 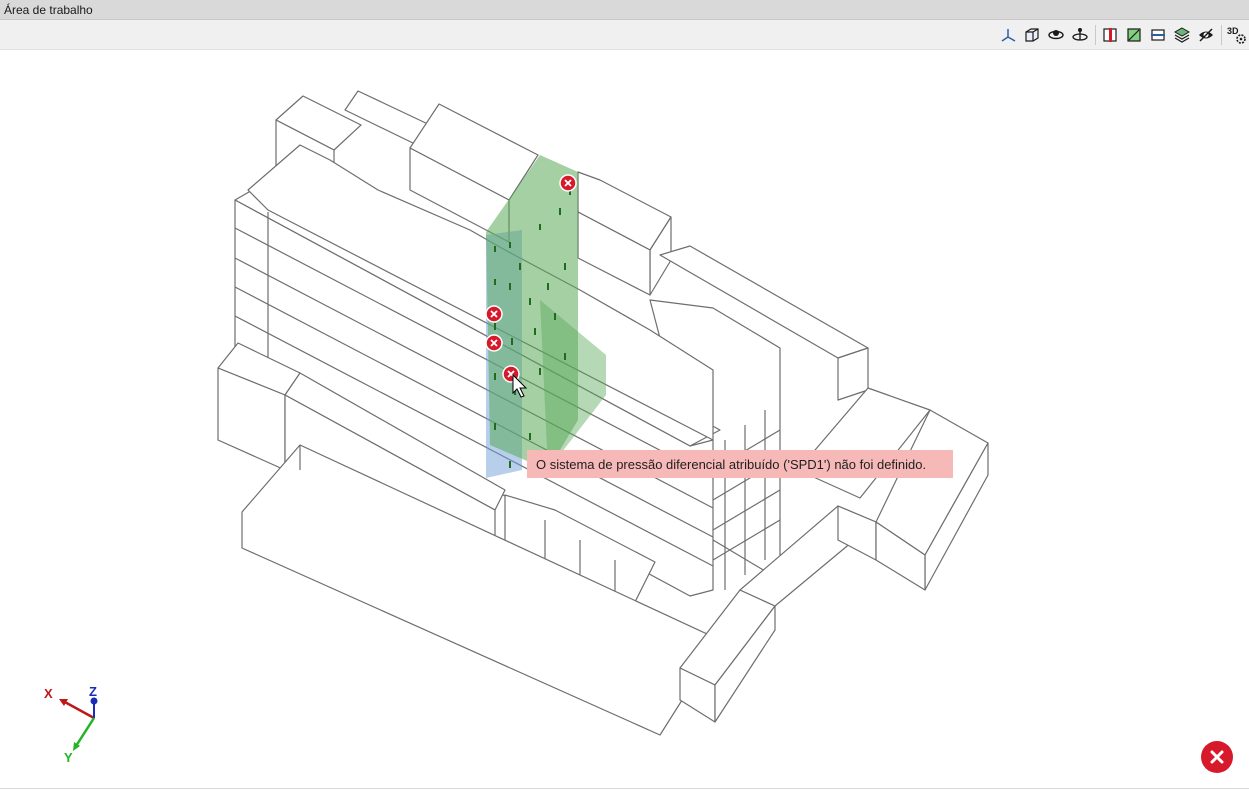 I want to click on axis-y-label: Y, so click(x=68, y=757).